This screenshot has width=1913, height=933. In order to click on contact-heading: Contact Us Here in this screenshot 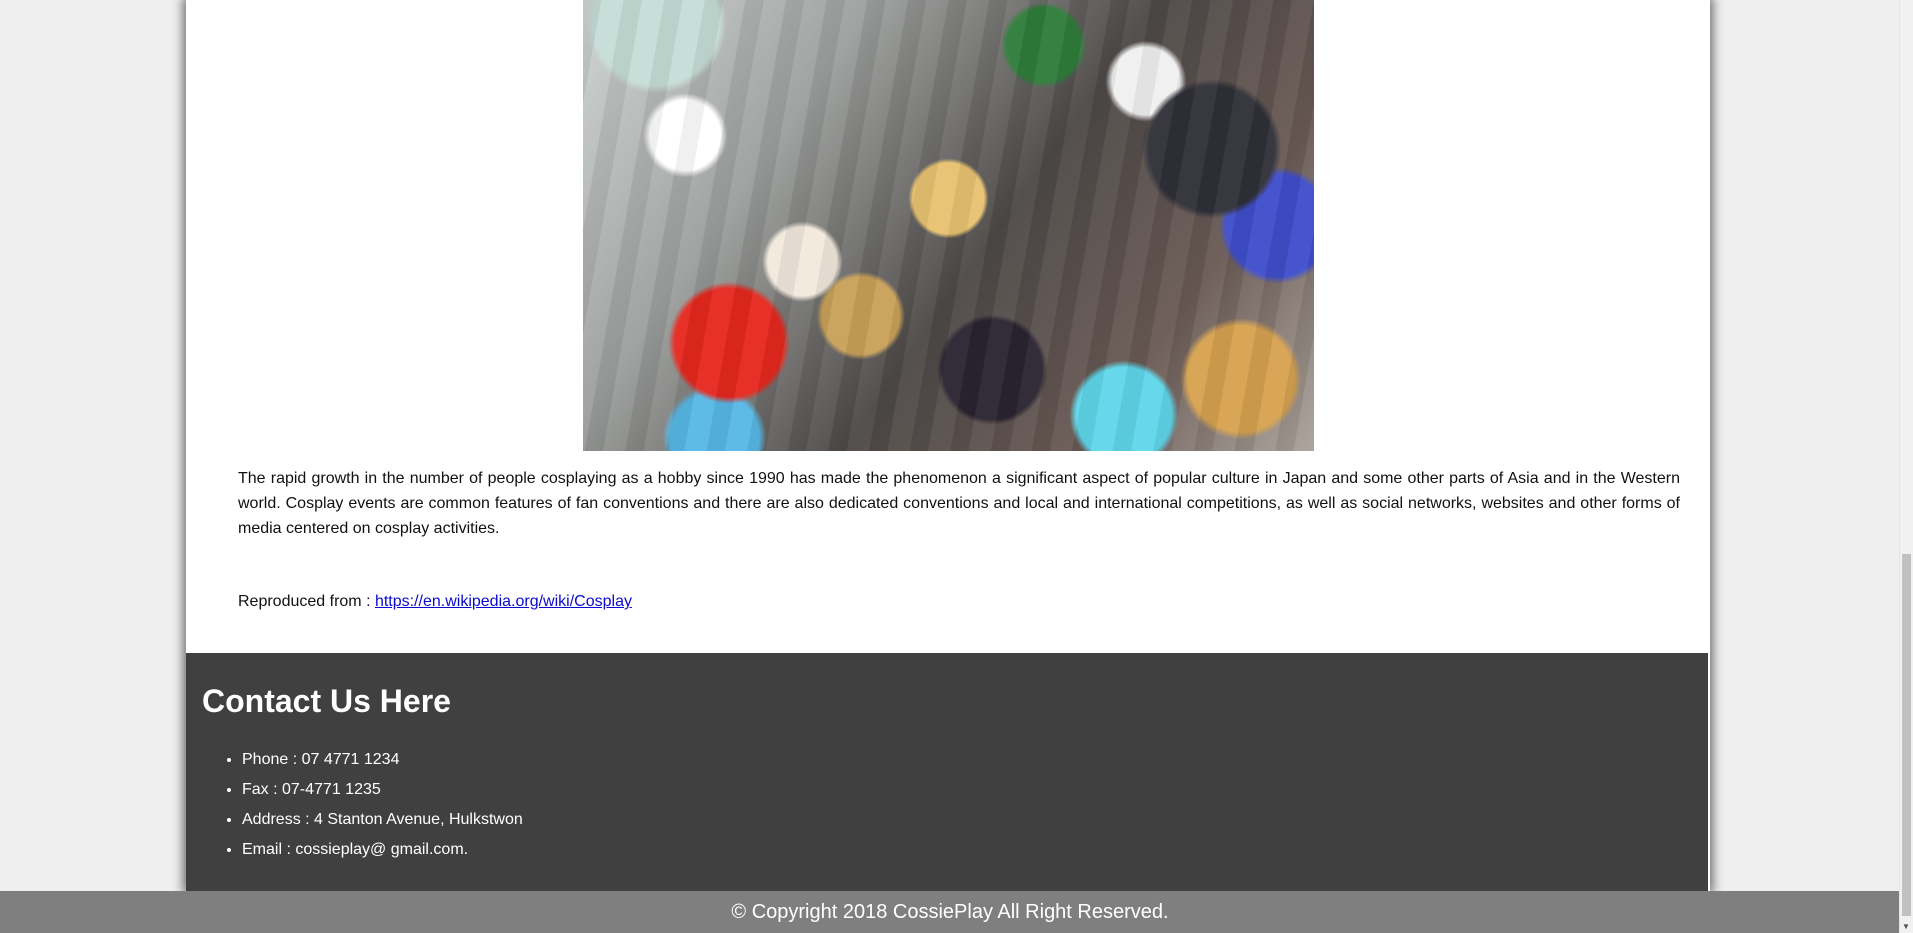, I will do `click(326, 701)`.